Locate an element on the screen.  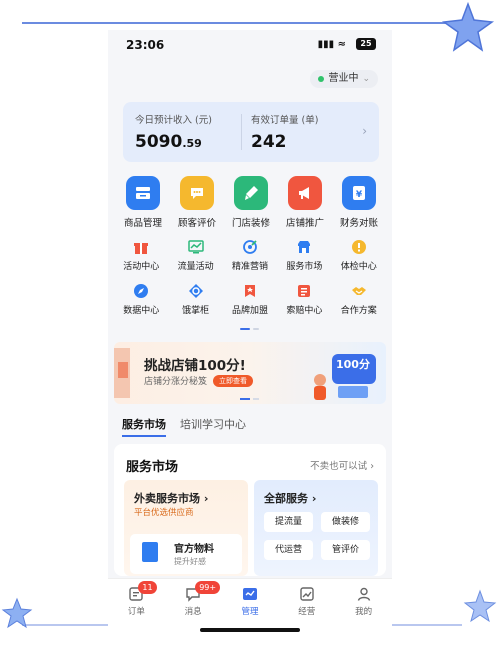
function-label: 索赔中心 is located at coordinates (304, 311).